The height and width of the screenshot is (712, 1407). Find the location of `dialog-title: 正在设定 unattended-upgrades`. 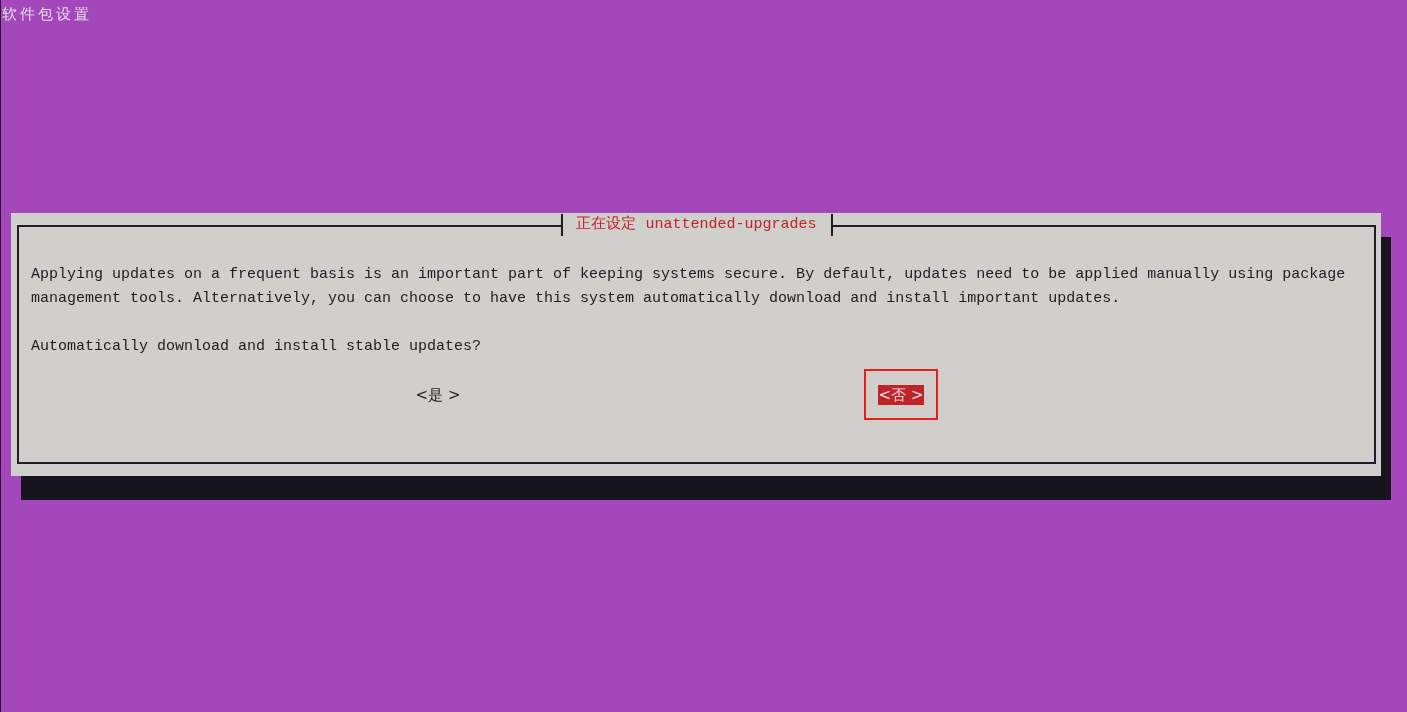

dialog-title: 正在设定 unattended-upgrades is located at coordinates (696, 225).